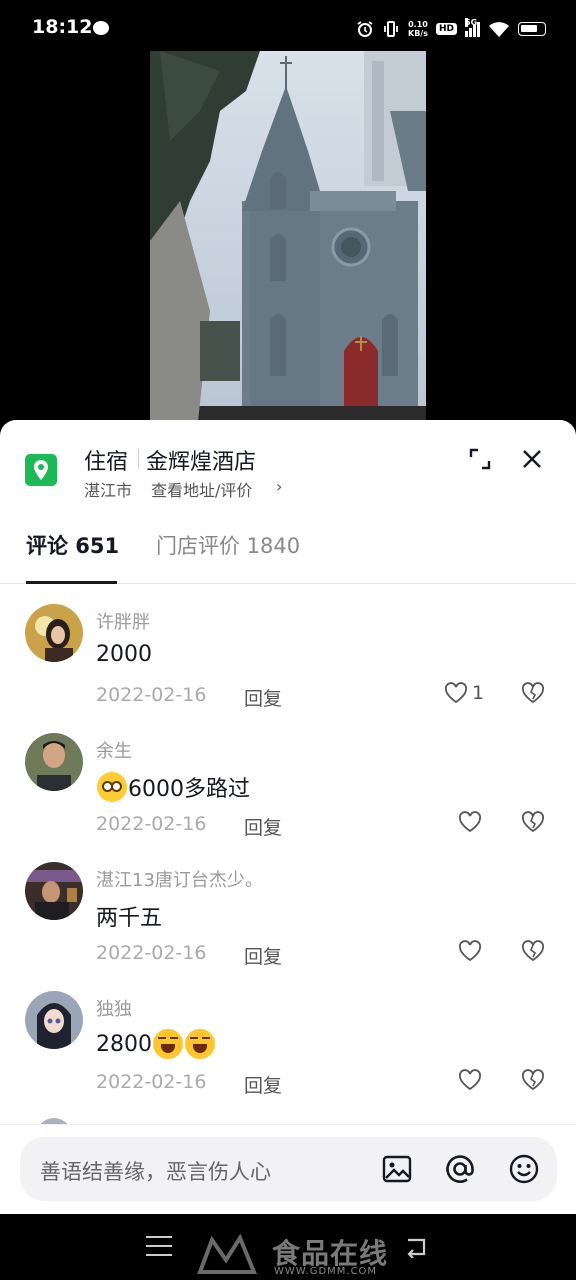 This screenshot has width=576, height=1280. What do you see at coordinates (114, 1008) in the screenshot?
I see `comment-username: 独独` at bounding box center [114, 1008].